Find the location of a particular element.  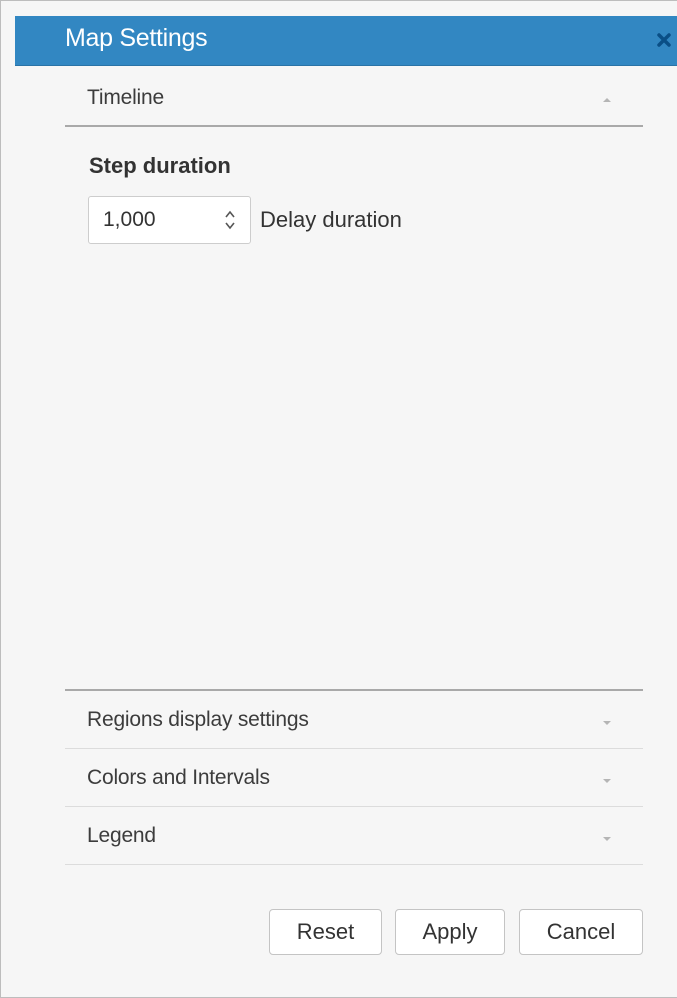

chevron-up-icon is located at coordinates (607, 97).